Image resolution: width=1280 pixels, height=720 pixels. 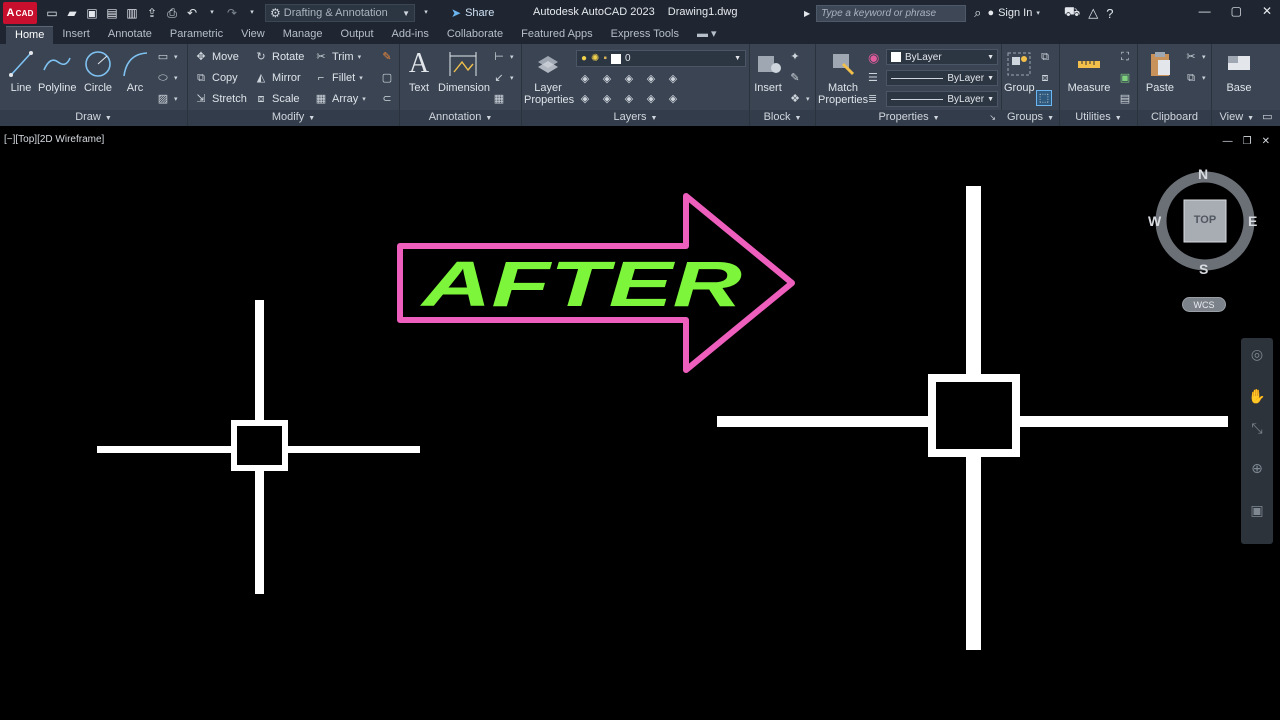 I want to click on cloud-save-icon: ▥, so click(x=132, y=13).